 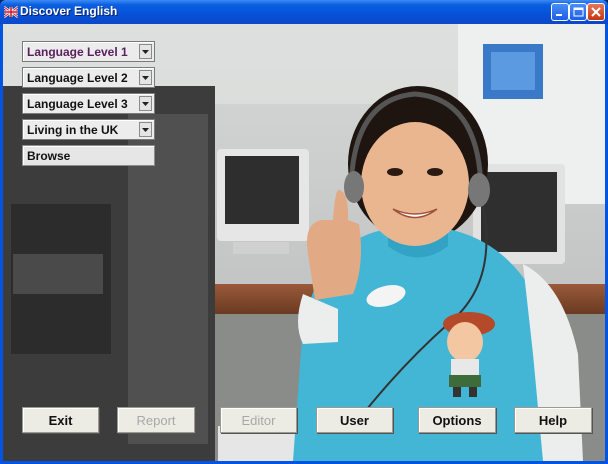 I want to click on minimize-button, so click(x=560, y=12).